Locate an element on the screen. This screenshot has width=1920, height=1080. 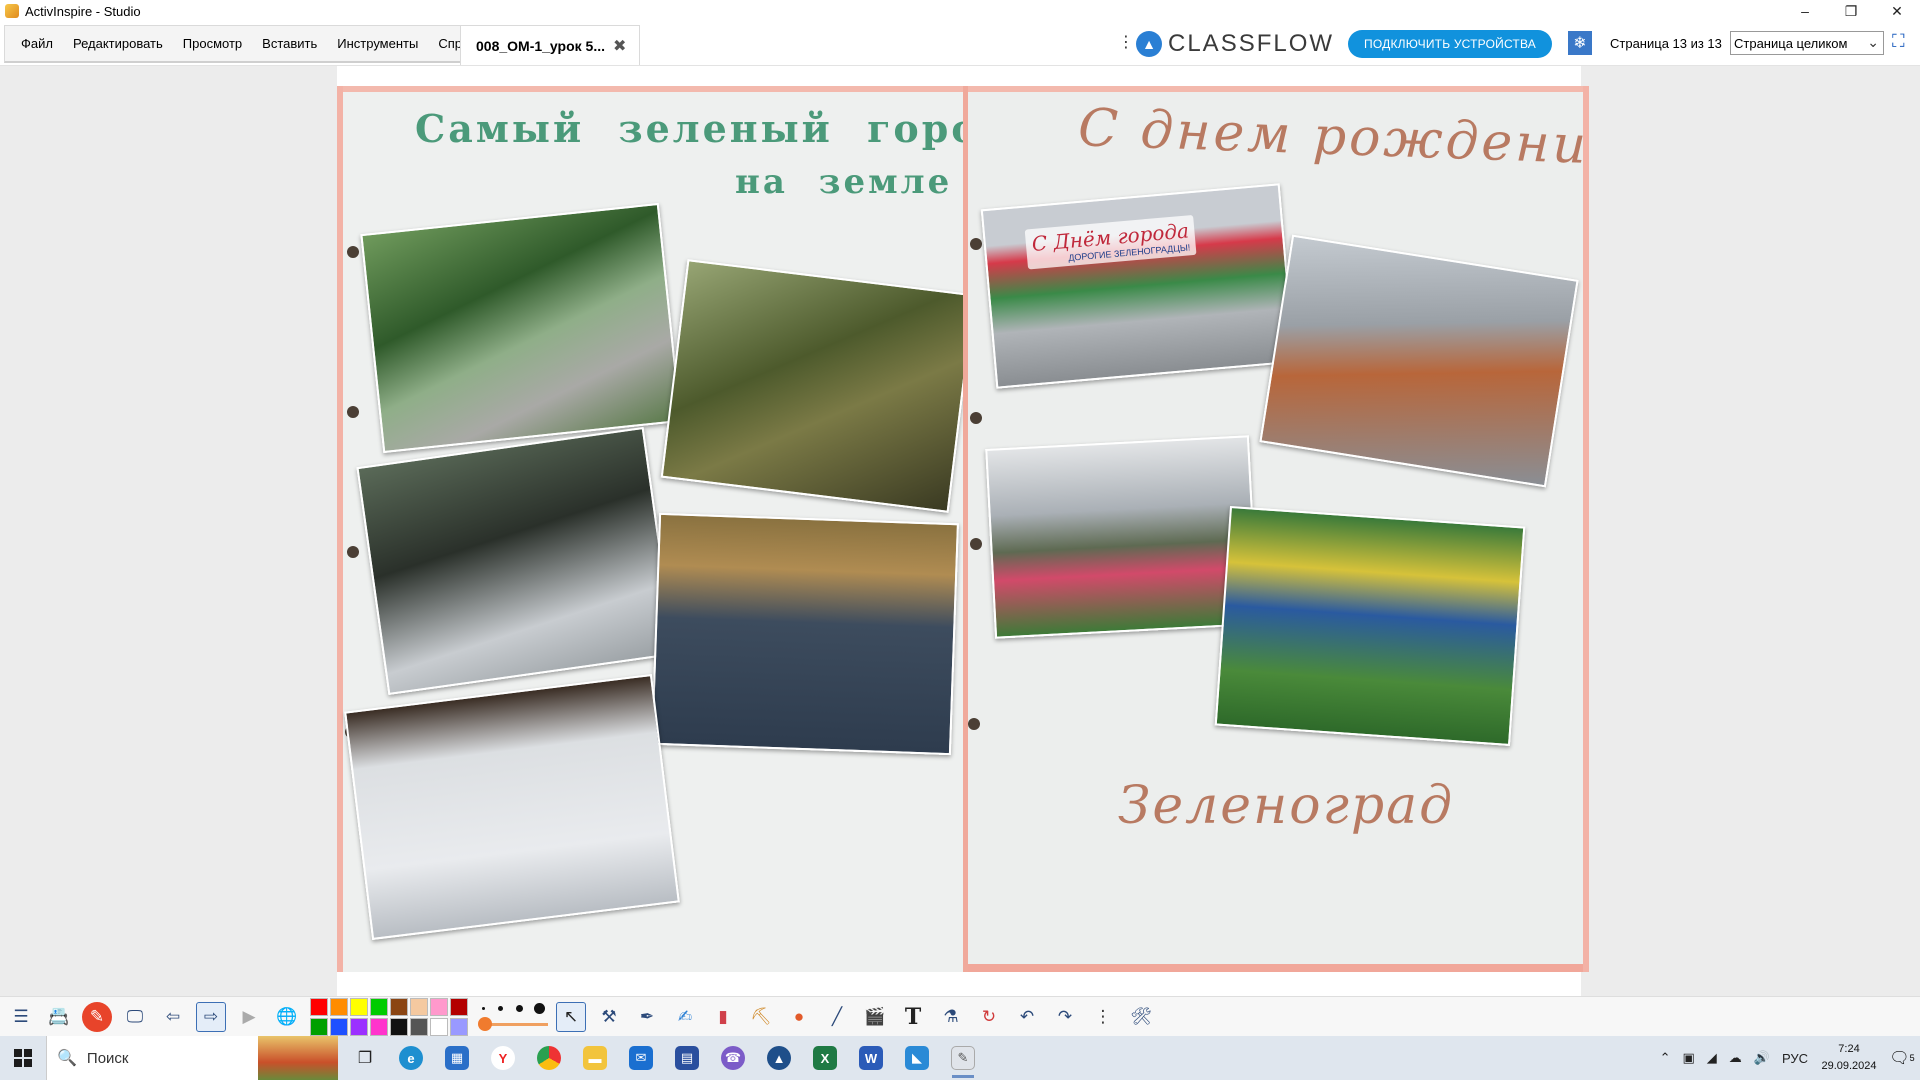
windows-logo-icon is located at coordinates (23, 1058).